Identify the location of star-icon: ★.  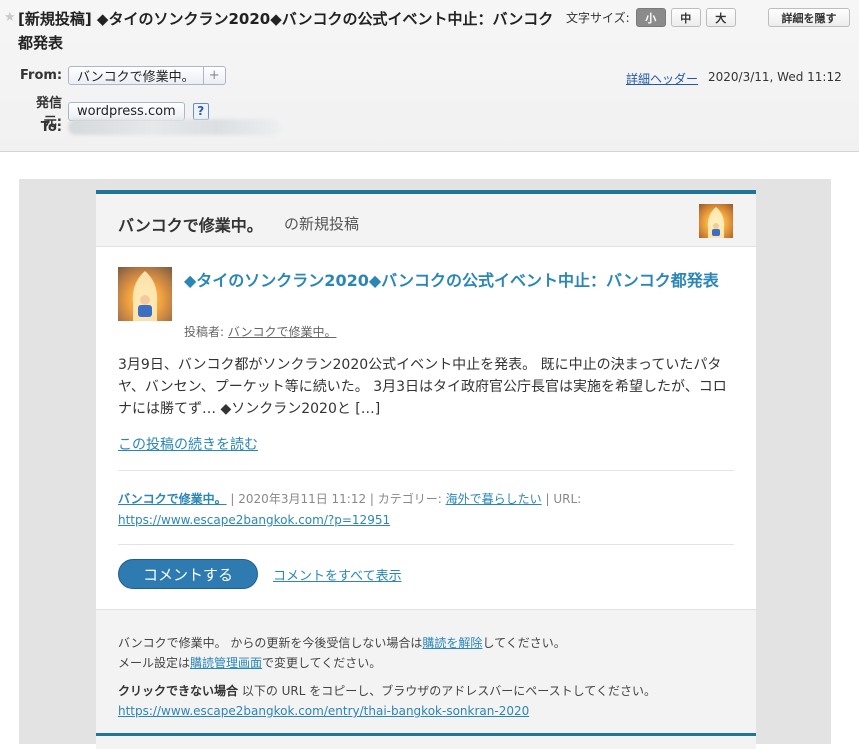
(10, 17).